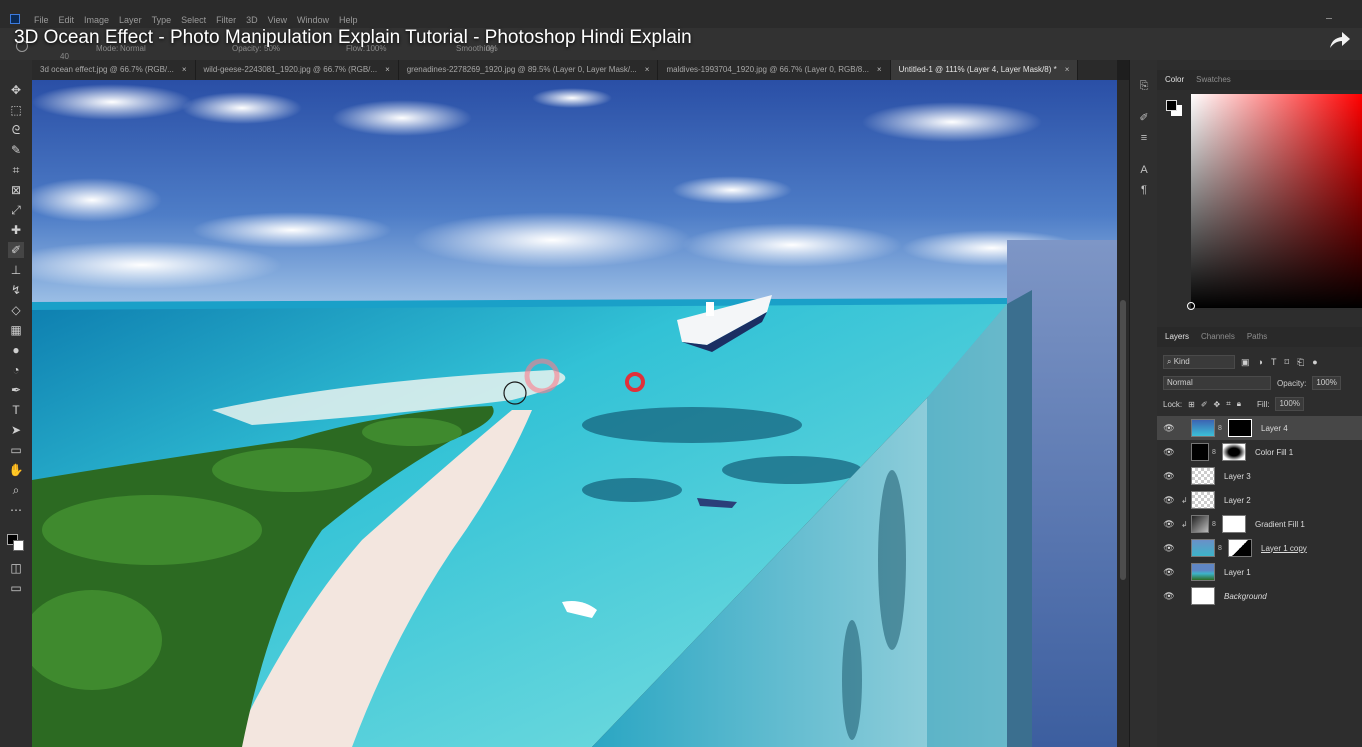  What do you see at coordinates (16, 230) in the screenshot?
I see `healing-tool-icon: ✚` at bounding box center [16, 230].